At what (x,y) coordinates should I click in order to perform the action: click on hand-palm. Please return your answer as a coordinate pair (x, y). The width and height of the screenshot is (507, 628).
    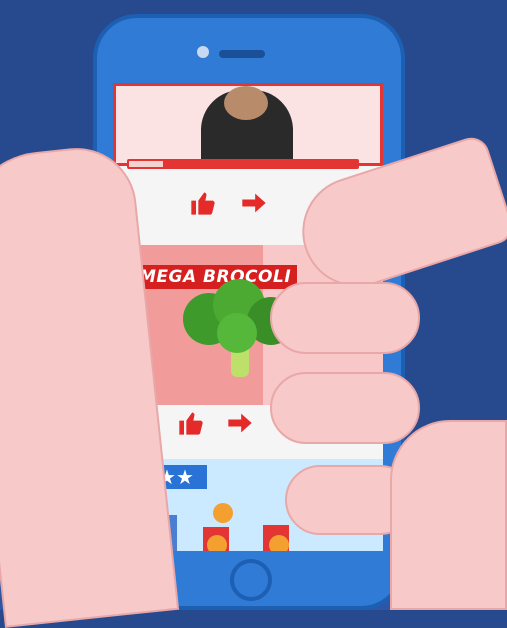
    Looking at the image, I should click on (448, 515).